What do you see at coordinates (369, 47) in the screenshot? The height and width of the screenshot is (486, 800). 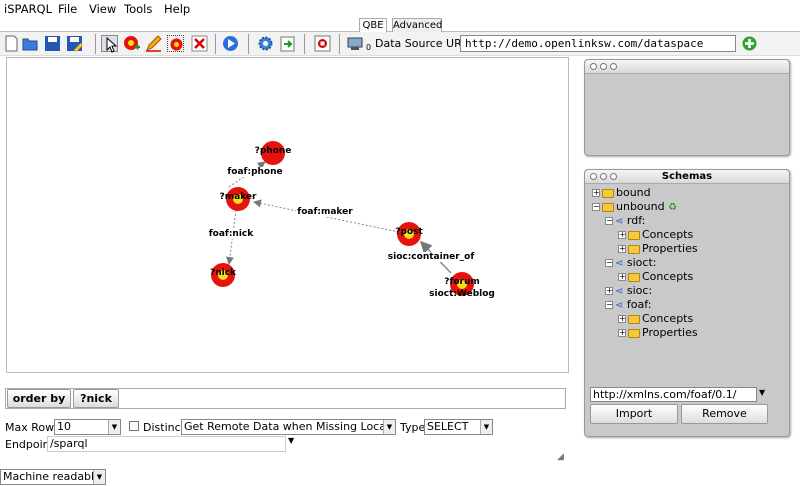 I see `datasource-count: 0` at bounding box center [369, 47].